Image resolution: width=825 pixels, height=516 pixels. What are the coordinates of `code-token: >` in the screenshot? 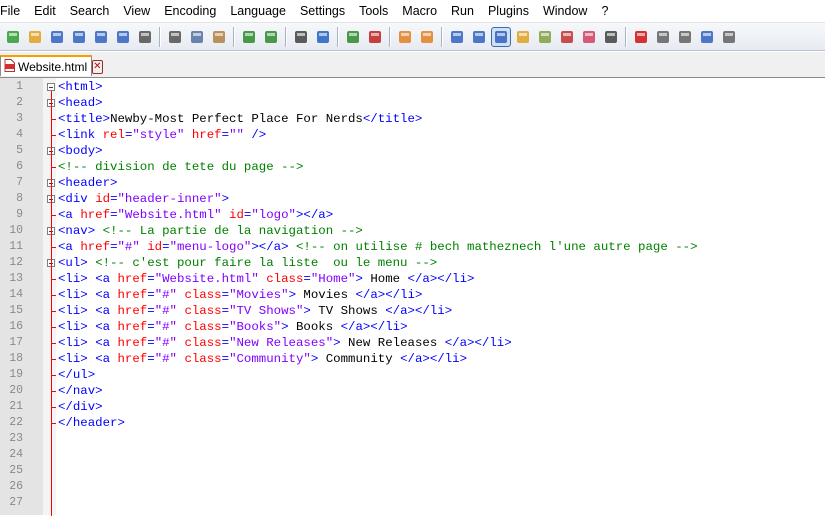 It's located at (337, 343).